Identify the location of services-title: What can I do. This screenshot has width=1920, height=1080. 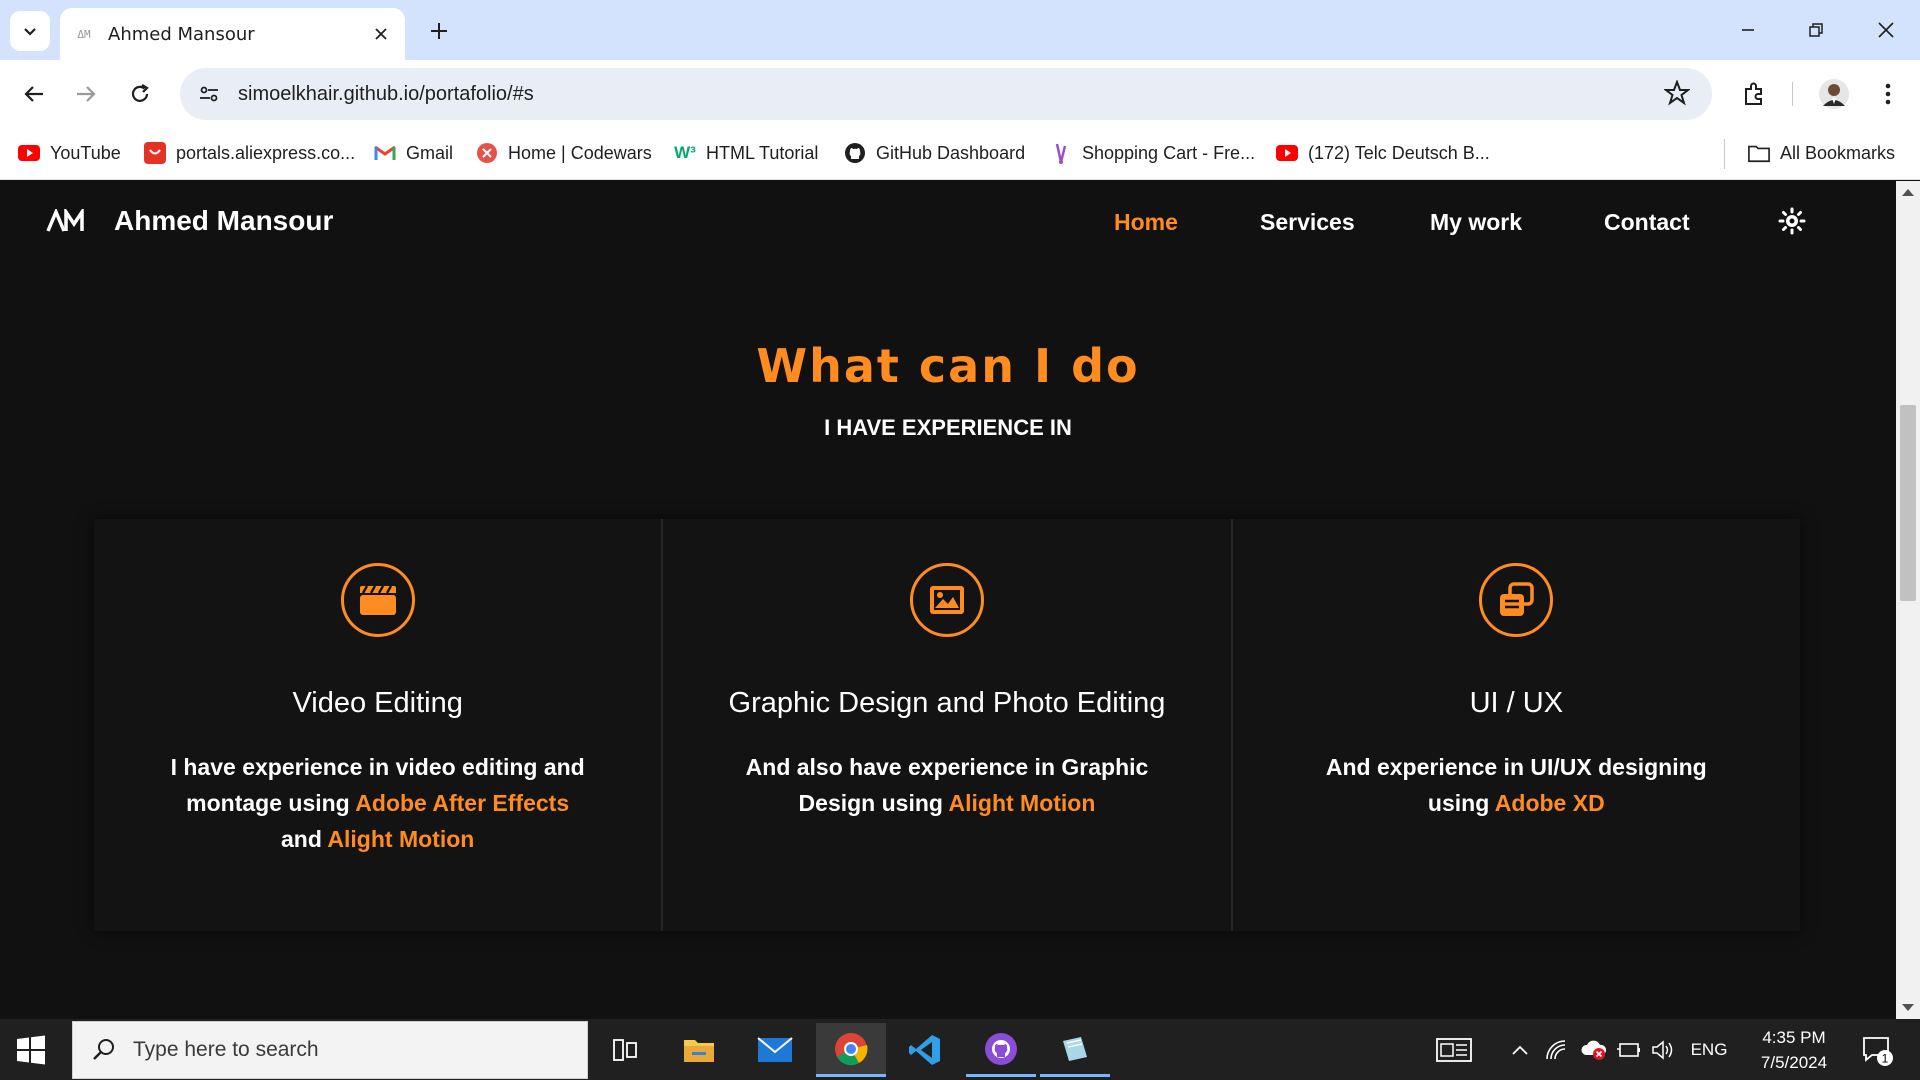
(948, 366).